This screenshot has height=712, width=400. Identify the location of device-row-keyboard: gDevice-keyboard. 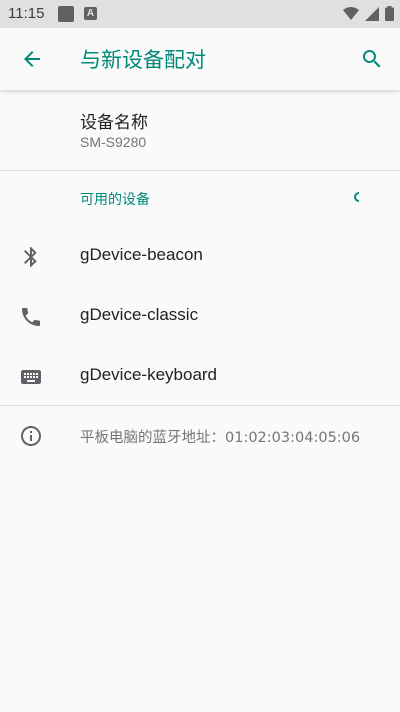
(200, 377).